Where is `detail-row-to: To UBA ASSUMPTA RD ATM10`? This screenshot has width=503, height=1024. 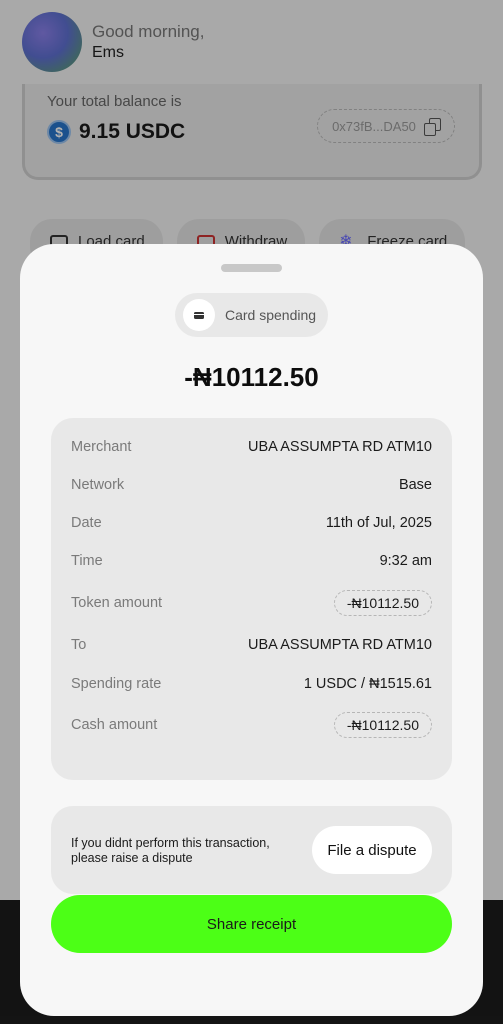
detail-row-to: To UBA ASSUMPTA RD ATM10 is located at coordinates (251, 645).